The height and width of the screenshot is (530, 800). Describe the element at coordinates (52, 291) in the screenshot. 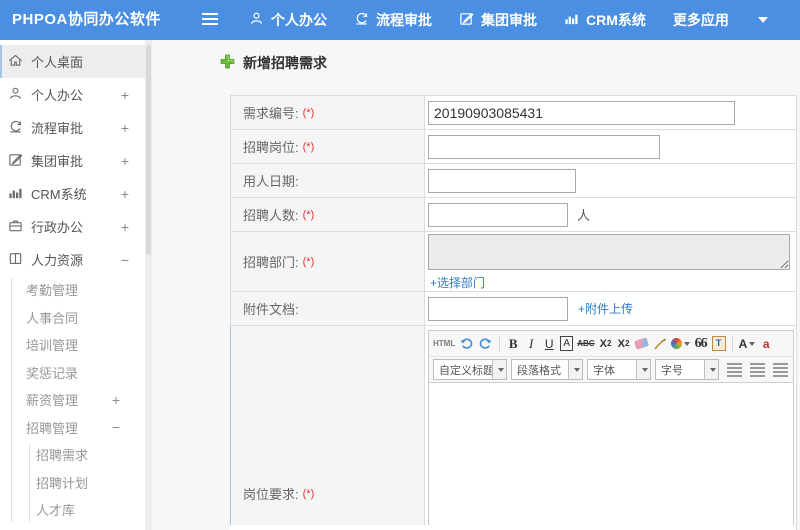

I see `sub-item-label: 考勤管理` at that location.